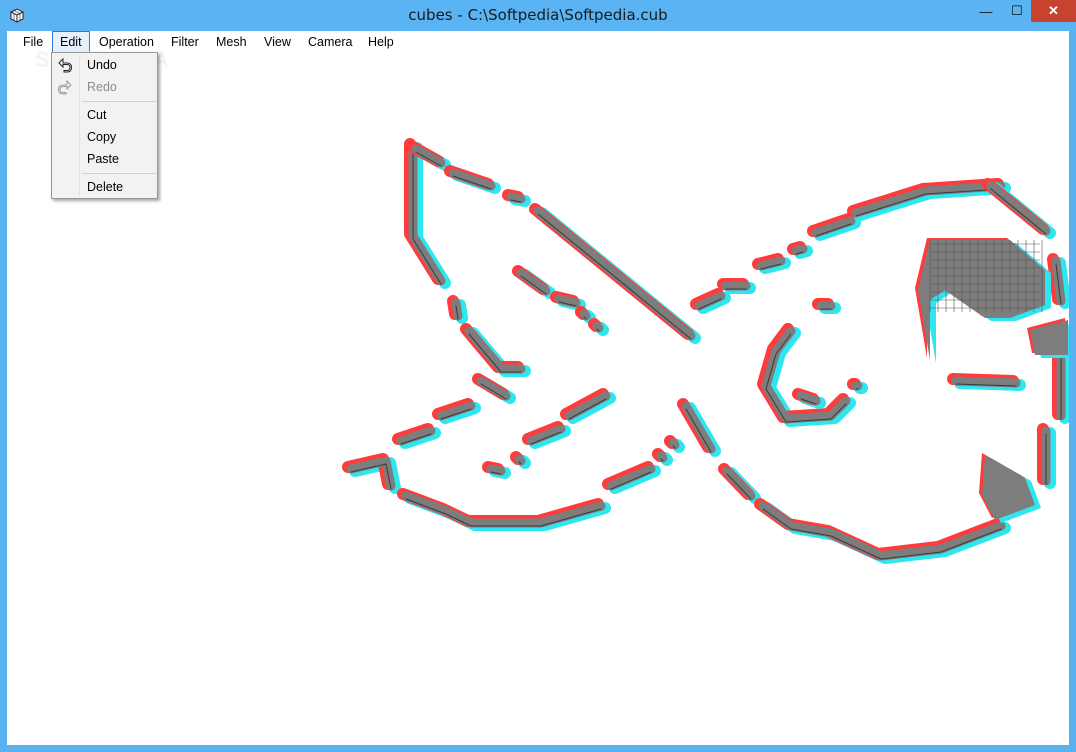  I want to click on redo-menu-item: Redo, so click(104, 87).